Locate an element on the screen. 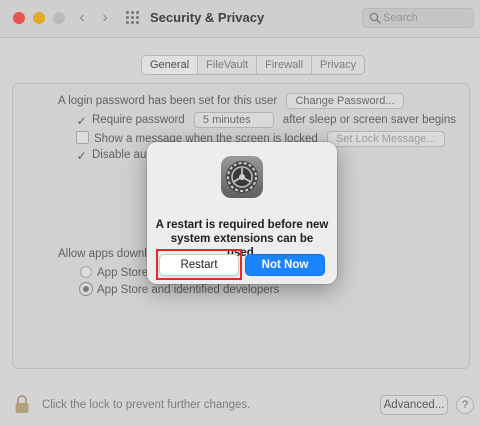 The height and width of the screenshot is (426, 480). not-now-button: Not Now is located at coordinates (285, 265).